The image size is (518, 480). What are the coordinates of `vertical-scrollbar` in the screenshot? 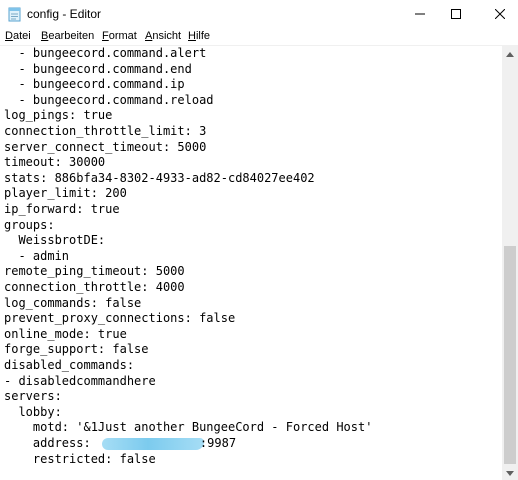 It's located at (510, 262).